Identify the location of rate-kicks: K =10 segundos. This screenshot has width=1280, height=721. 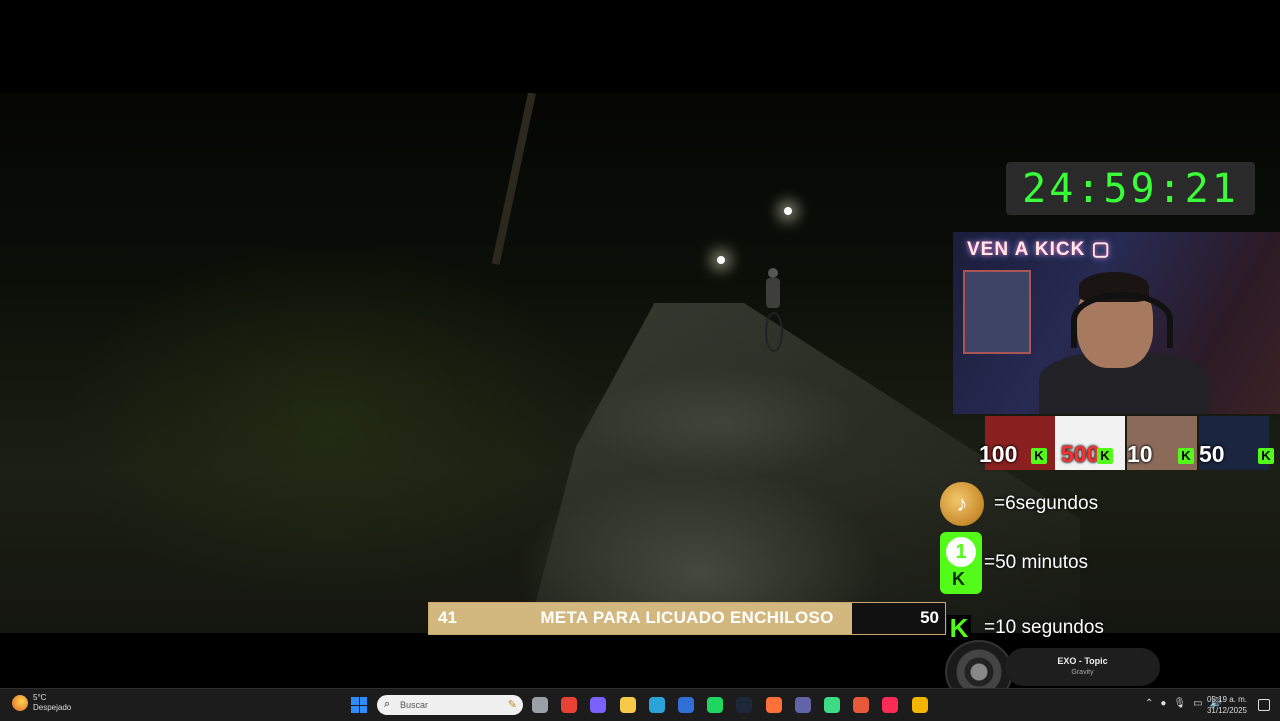
(1025, 628).